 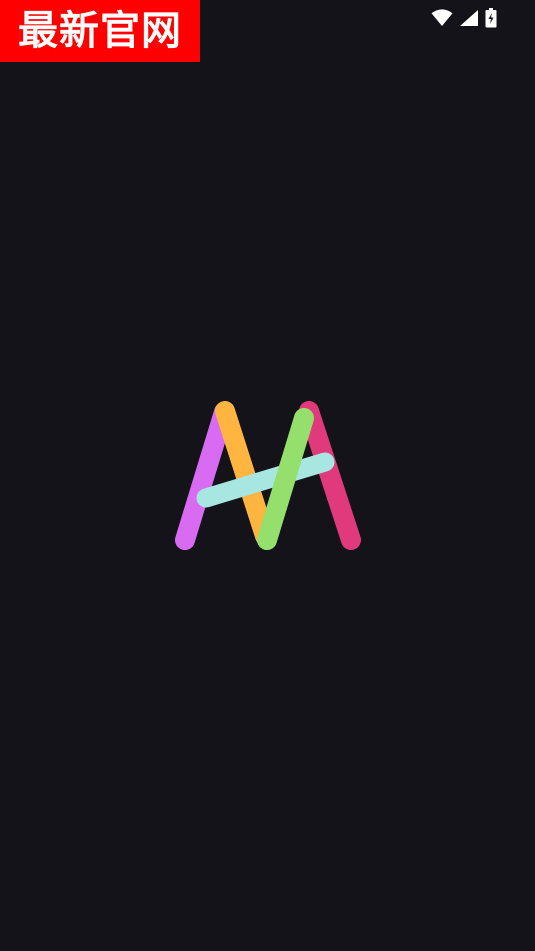 I want to click on status-bar, so click(x=464, y=18).